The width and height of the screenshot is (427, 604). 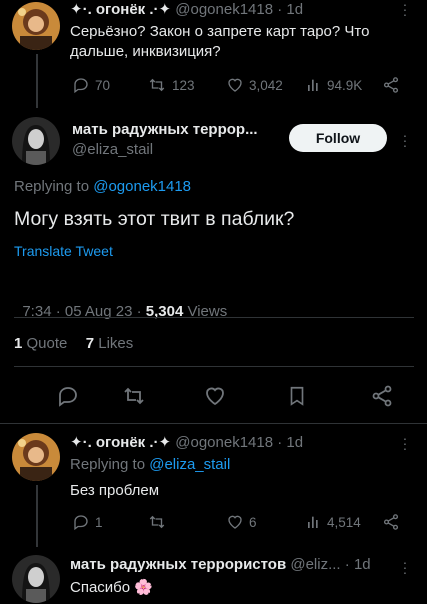 I want to click on reply-button: 1, so click(x=87, y=522).